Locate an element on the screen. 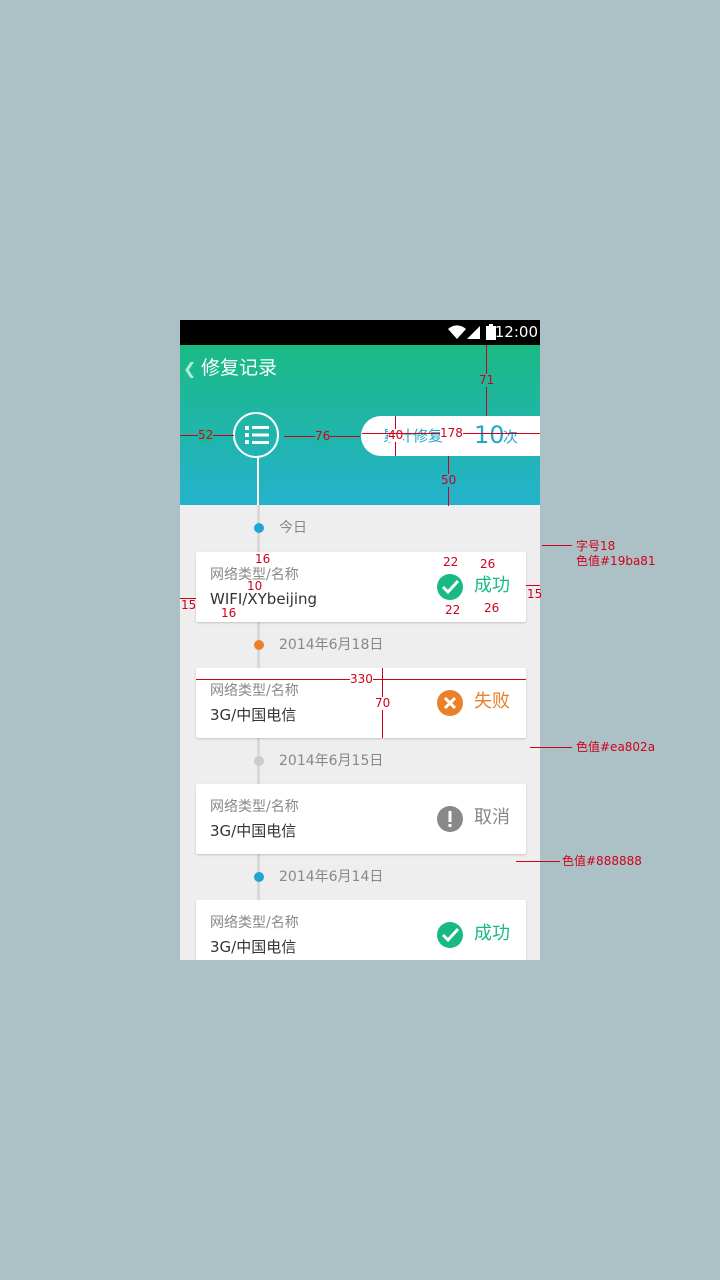 The height and width of the screenshot is (1280, 720). status-bar: 12:00 is located at coordinates (360, 332).